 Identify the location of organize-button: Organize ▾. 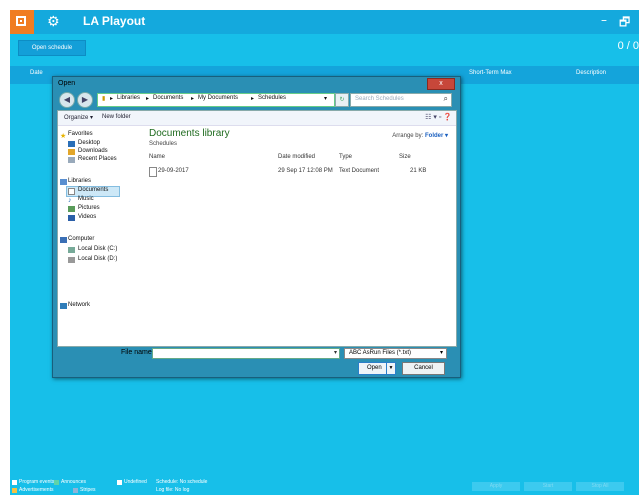
(78, 117).